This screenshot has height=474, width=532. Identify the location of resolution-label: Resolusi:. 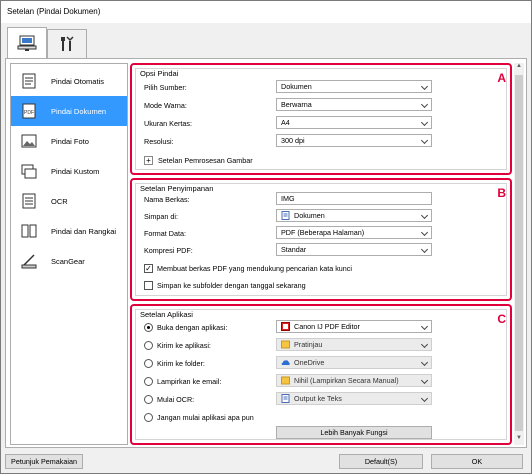
(159, 141).